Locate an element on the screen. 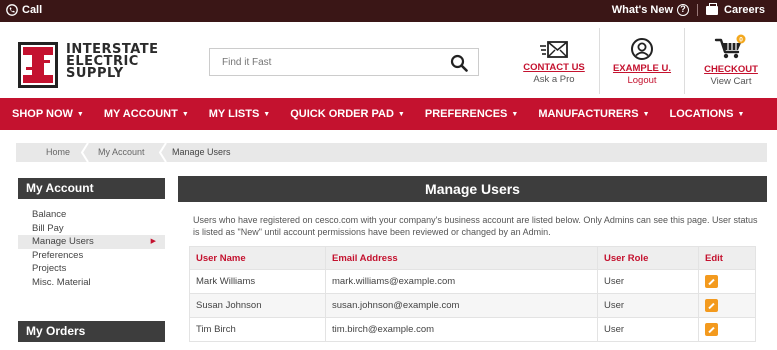 Image resolution: width=777 pixels, height=350 pixels. company-name: INTERSTATE ELECTRIC SUPPLY is located at coordinates (112, 62).